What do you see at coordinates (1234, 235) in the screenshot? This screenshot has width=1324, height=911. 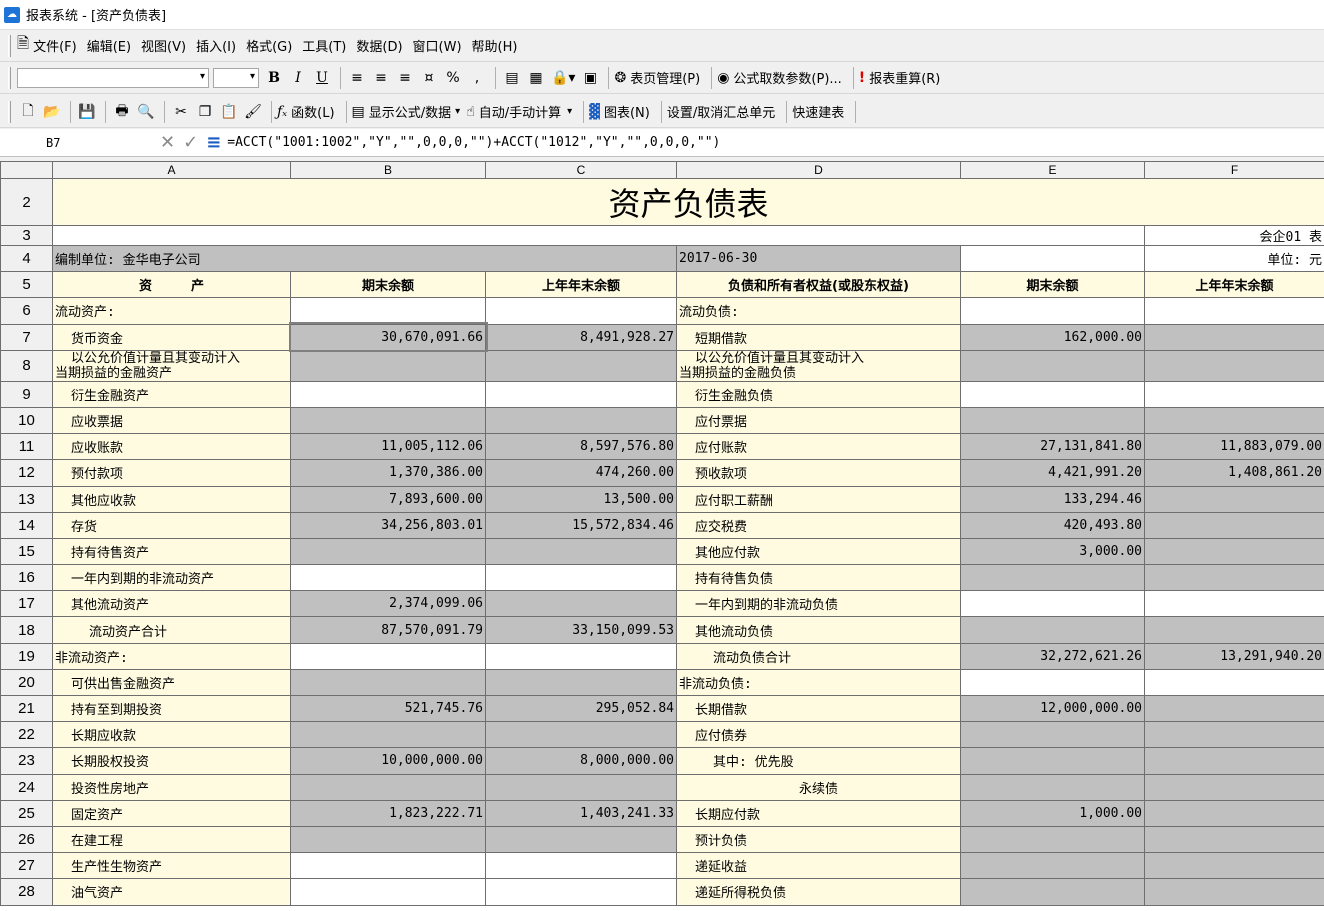 I see `form-code: 会企01 表` at bounding box center [1234, 235].